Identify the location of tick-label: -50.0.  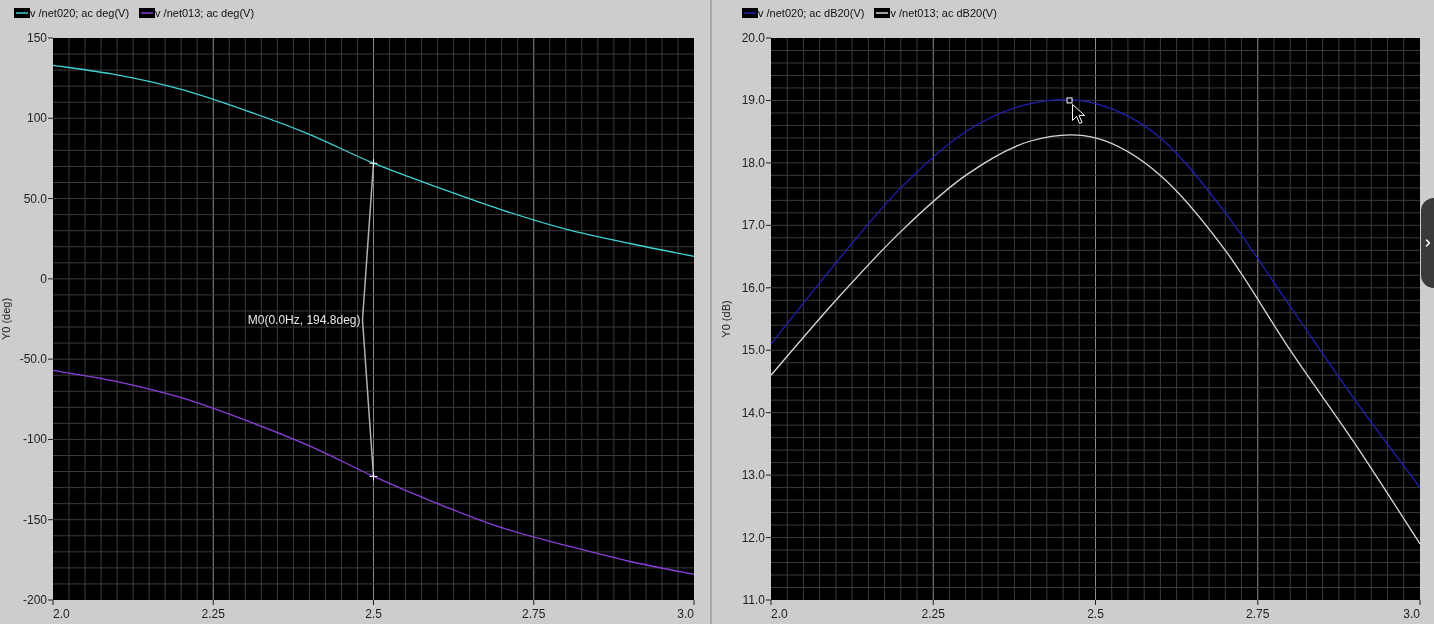
(33, 359).